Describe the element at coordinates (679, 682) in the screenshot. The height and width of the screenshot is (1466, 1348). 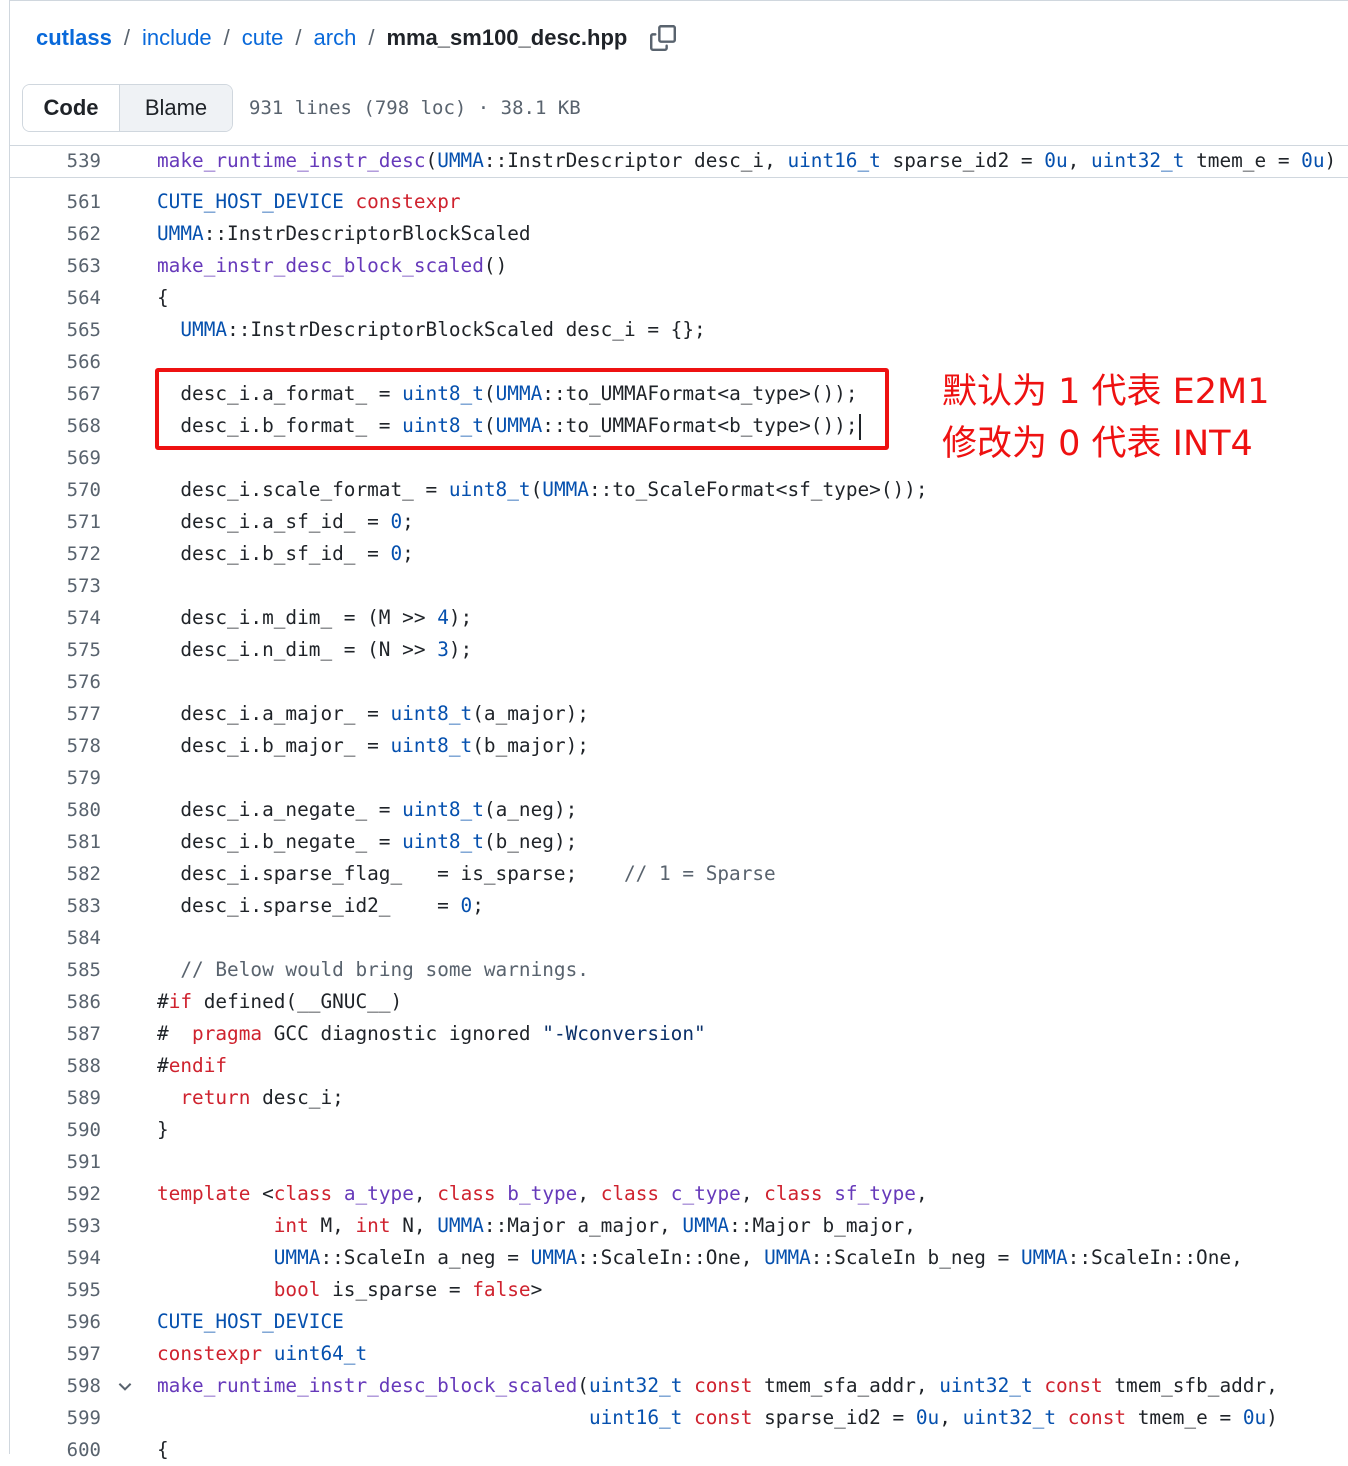
I see `code-line: 576` at that location.